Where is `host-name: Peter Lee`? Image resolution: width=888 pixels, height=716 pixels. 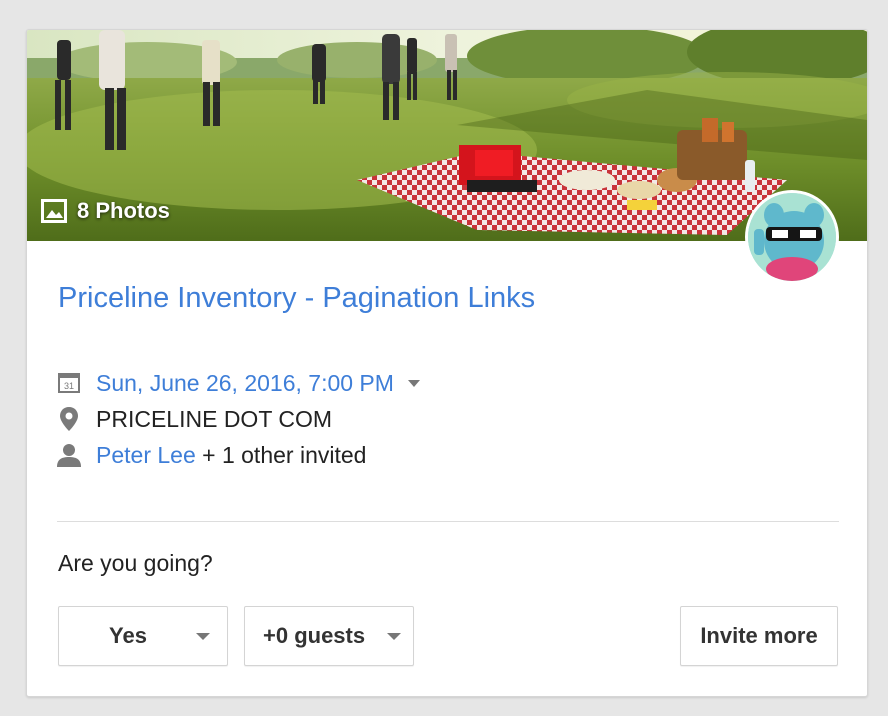
host-name: Peter Lee is located at coordinates (146, 455).